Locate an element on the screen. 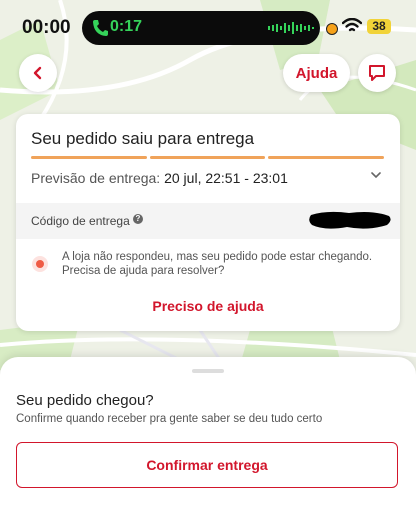 The height and width of the screenshot is (512, 416). phone-icon is located at coordinates (100, 28).